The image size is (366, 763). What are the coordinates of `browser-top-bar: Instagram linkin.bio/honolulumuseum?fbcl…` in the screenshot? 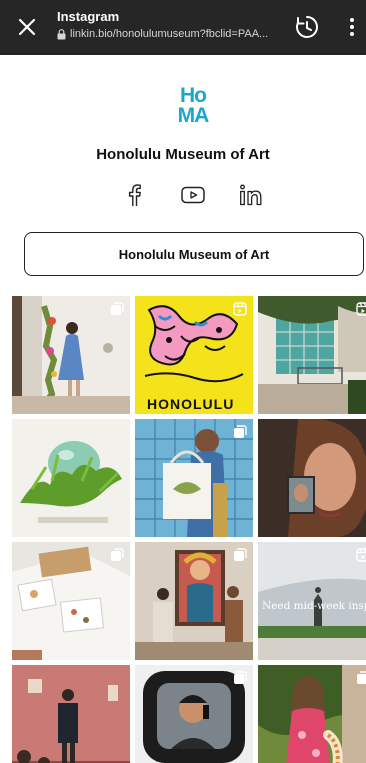 It's located at (183, 27).